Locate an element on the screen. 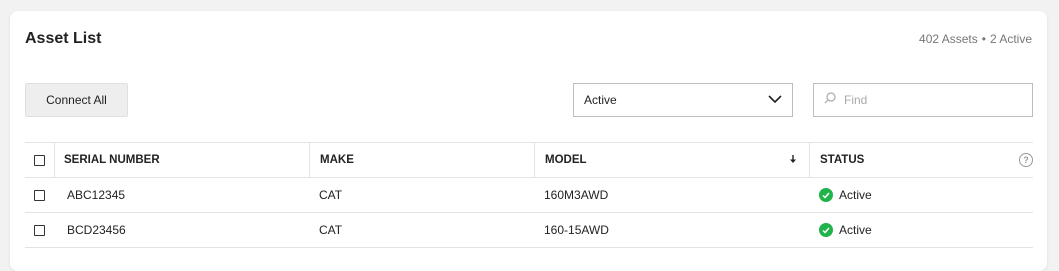 Image resolution: width=1059 pixels, height=271 pixels. model-cell: 160M3AWD is located at coordinates (576, 195).